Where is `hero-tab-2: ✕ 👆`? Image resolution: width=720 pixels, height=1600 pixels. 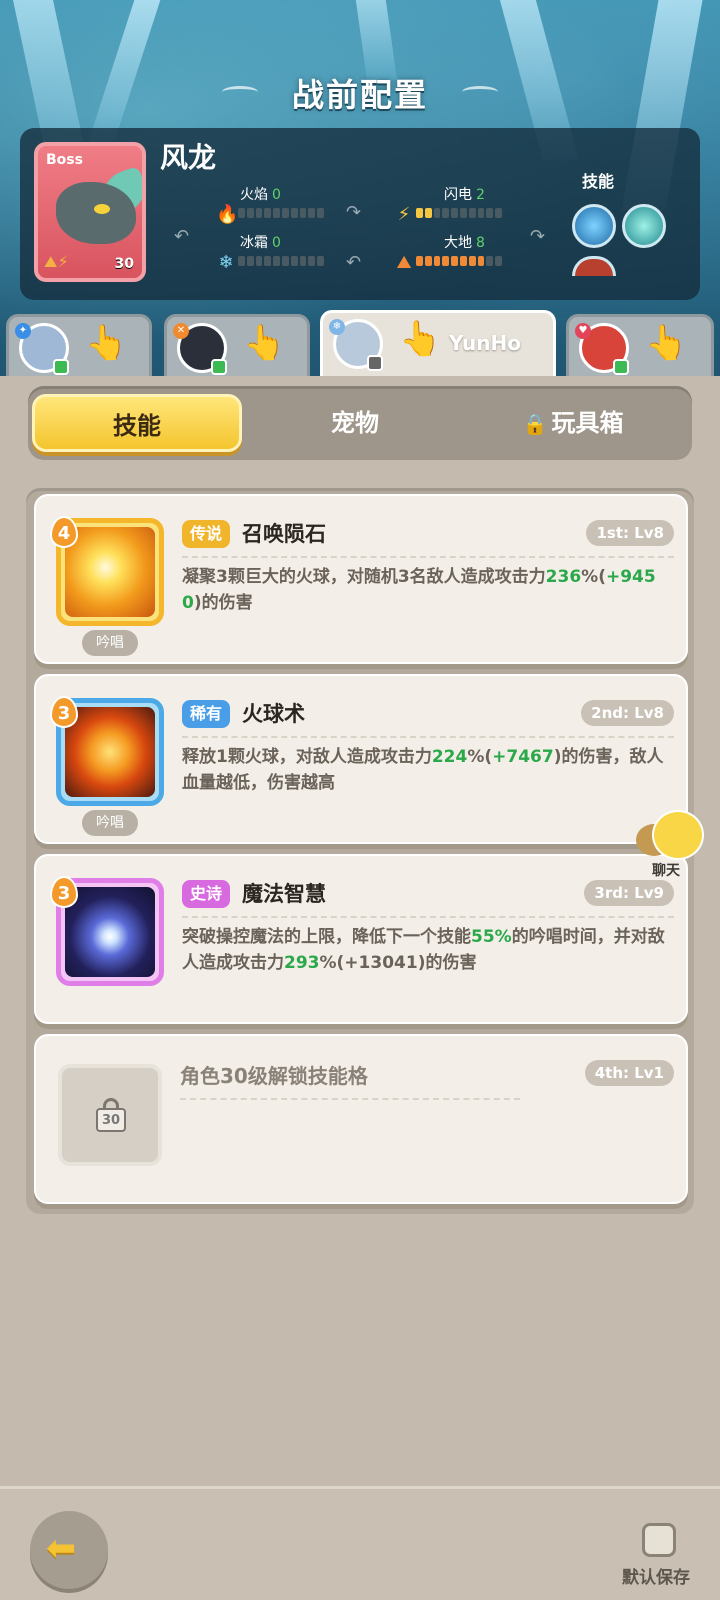
hero-tab-2: ✕ 👆 is located at coordinates (237, 345).